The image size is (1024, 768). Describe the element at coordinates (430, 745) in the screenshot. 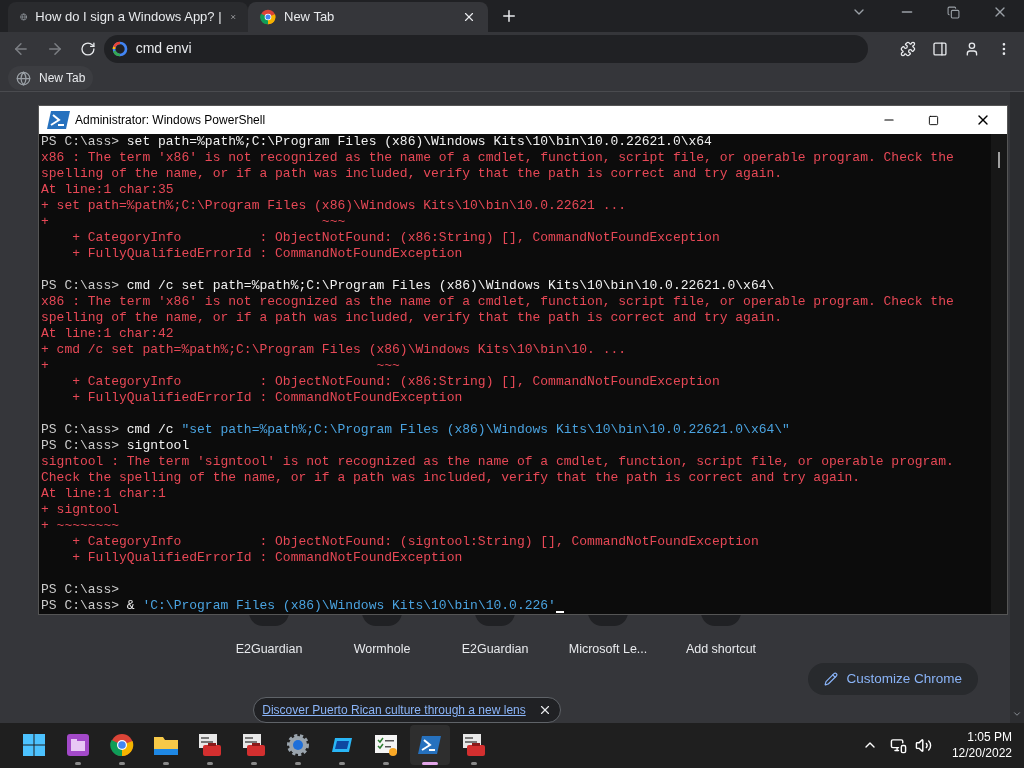

I see `taskbar-app` at that location.